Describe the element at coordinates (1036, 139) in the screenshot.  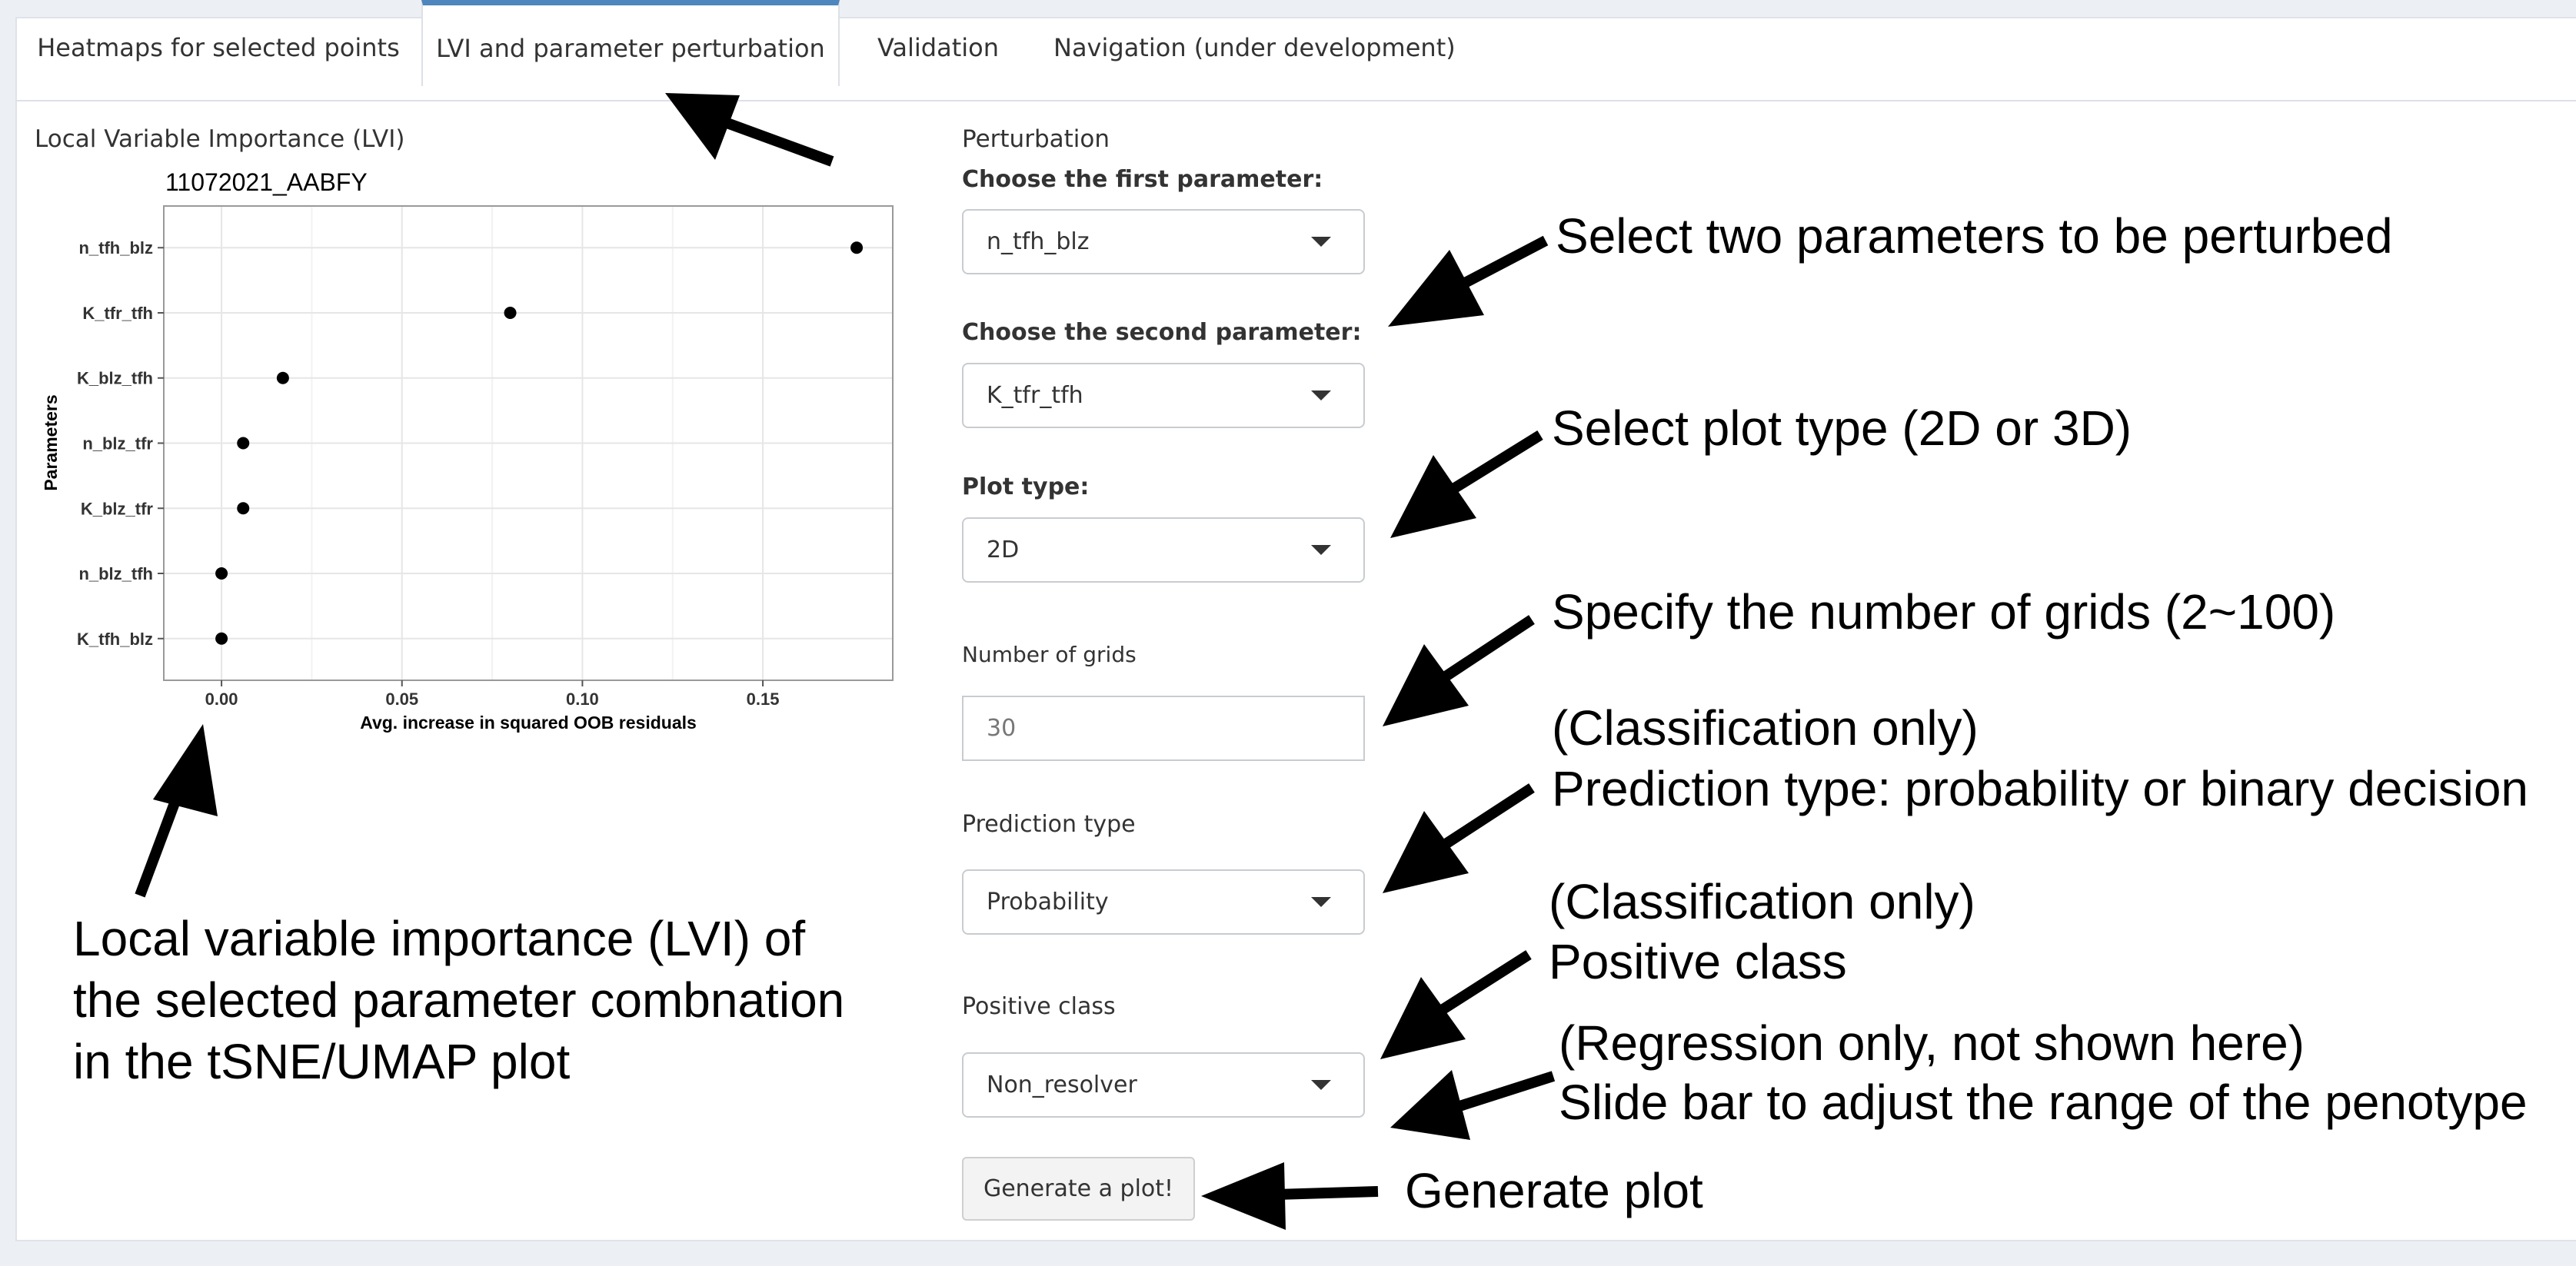
I see `perturbation-section-title: Perturbation` at that location.